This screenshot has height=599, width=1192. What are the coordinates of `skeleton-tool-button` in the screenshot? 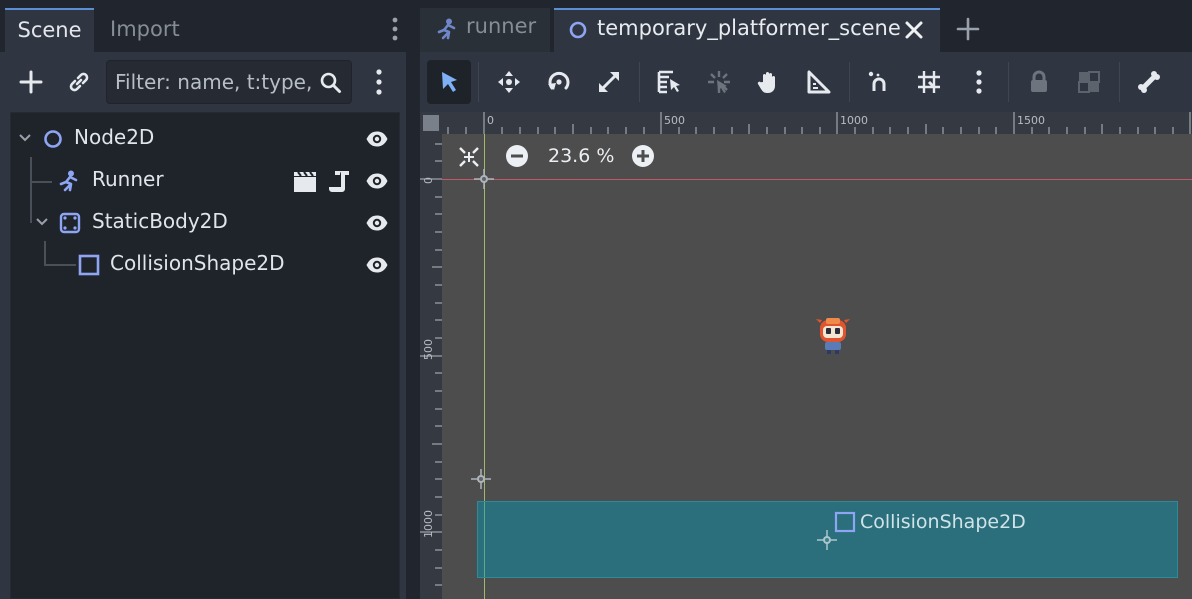 It's located at (1149, 82).